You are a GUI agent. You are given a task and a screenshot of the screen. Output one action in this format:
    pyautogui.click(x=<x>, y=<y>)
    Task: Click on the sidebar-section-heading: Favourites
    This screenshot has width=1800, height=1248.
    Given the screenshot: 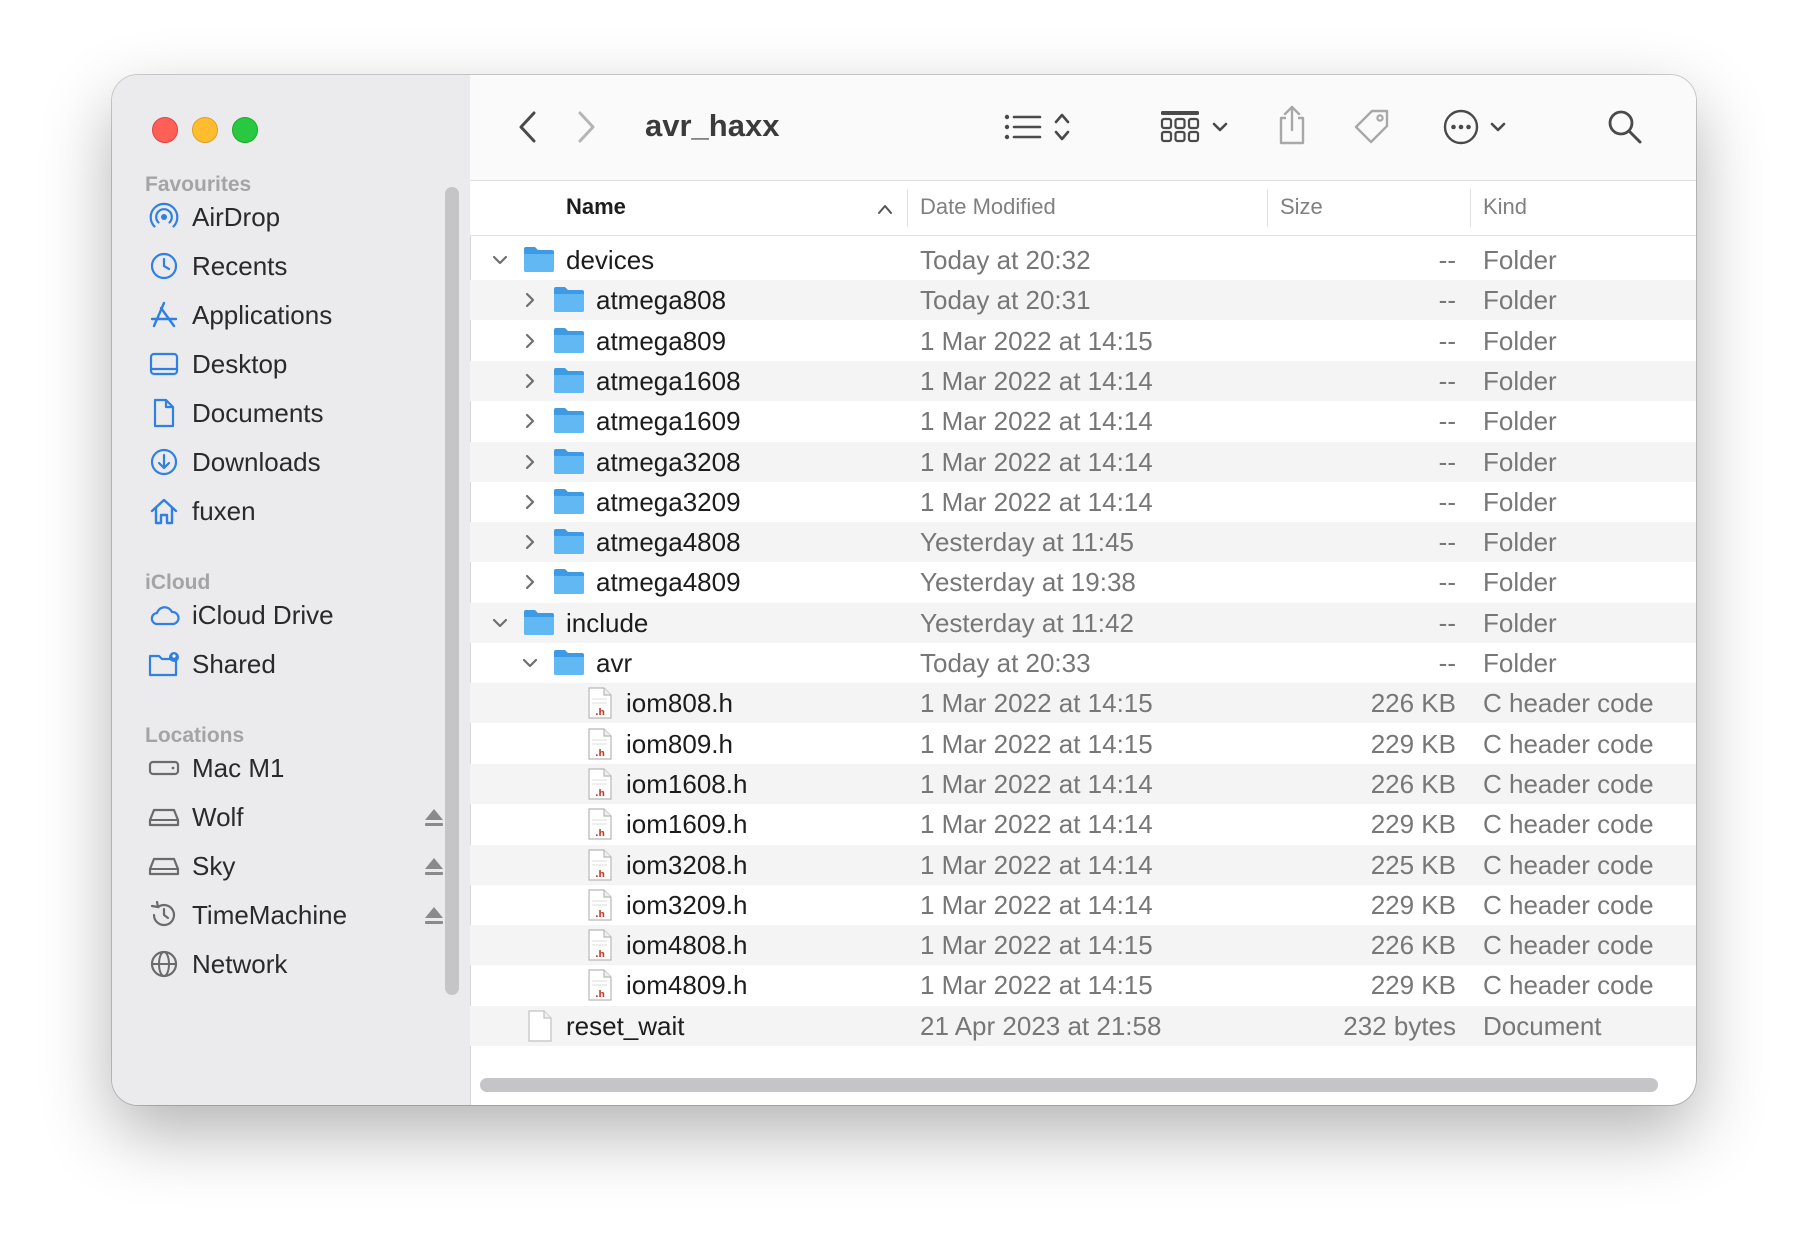 What is the action you would take?
    pyautogui.click(x=198, y=184)
    